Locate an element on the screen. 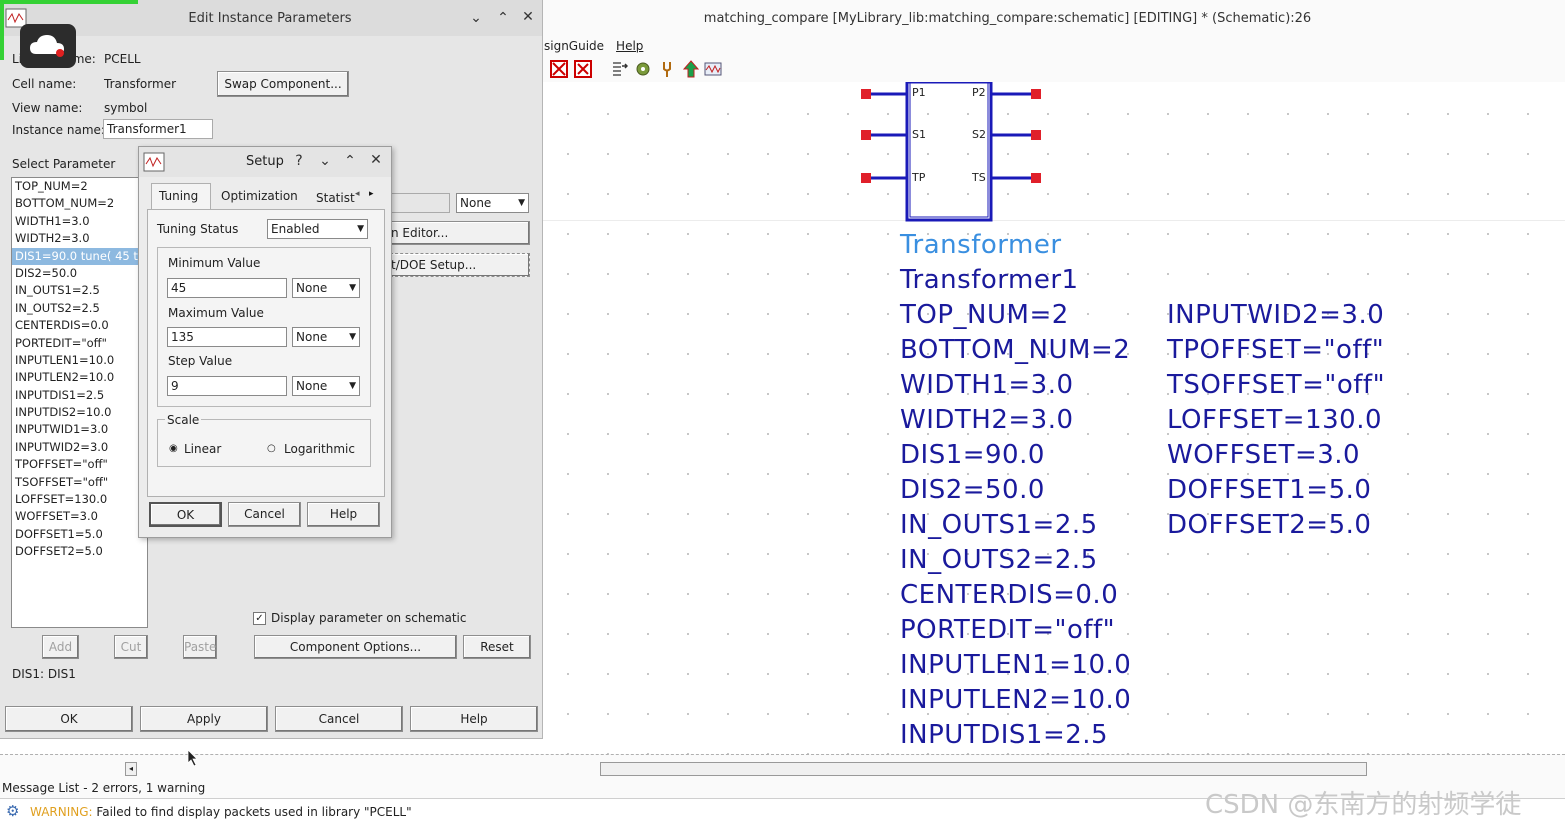 The image size is (1565, 827). list-item: TOP_NUM=2 is located at coordinates (79, 186).